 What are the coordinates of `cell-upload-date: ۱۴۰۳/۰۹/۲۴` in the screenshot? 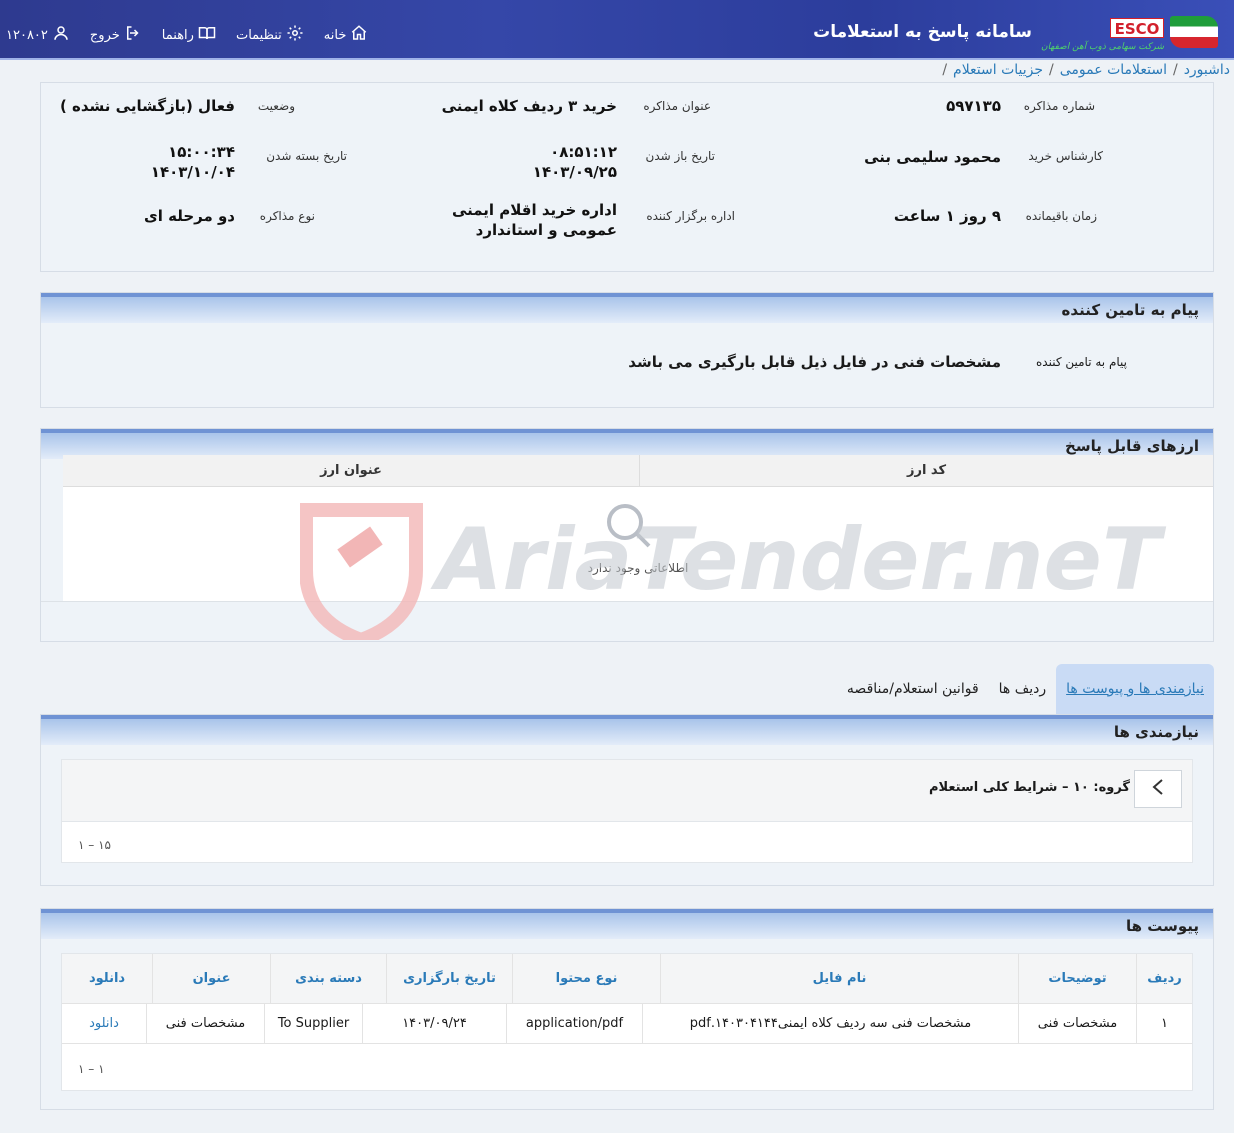 It's located at (434, 1023).